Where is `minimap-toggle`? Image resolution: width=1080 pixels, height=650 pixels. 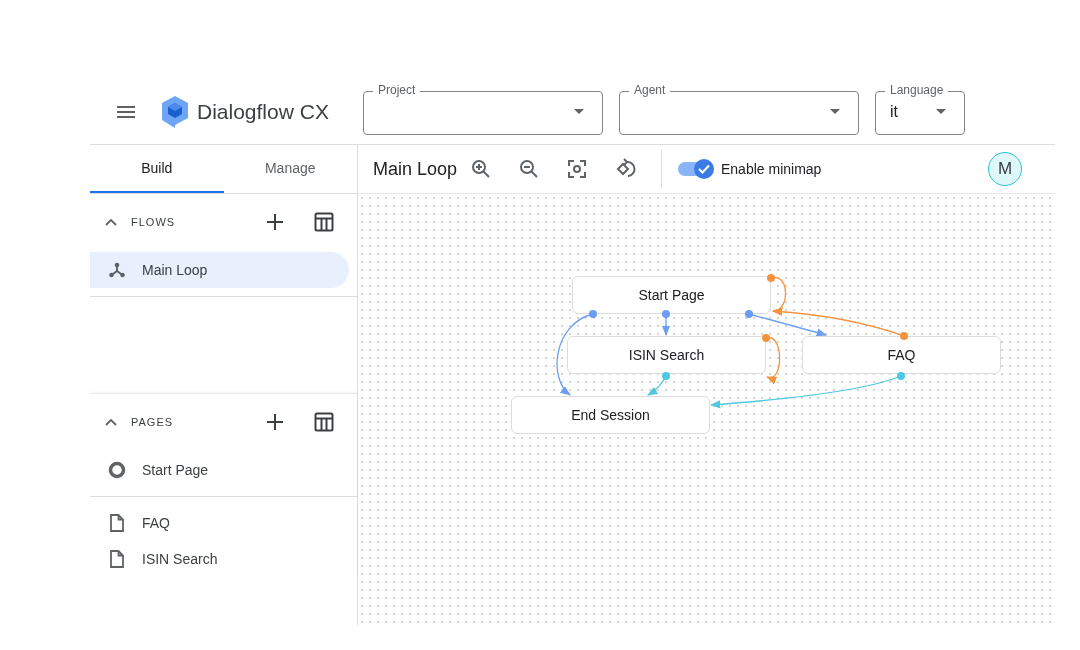 minimap-toggle is located at coordinates (695, 169).